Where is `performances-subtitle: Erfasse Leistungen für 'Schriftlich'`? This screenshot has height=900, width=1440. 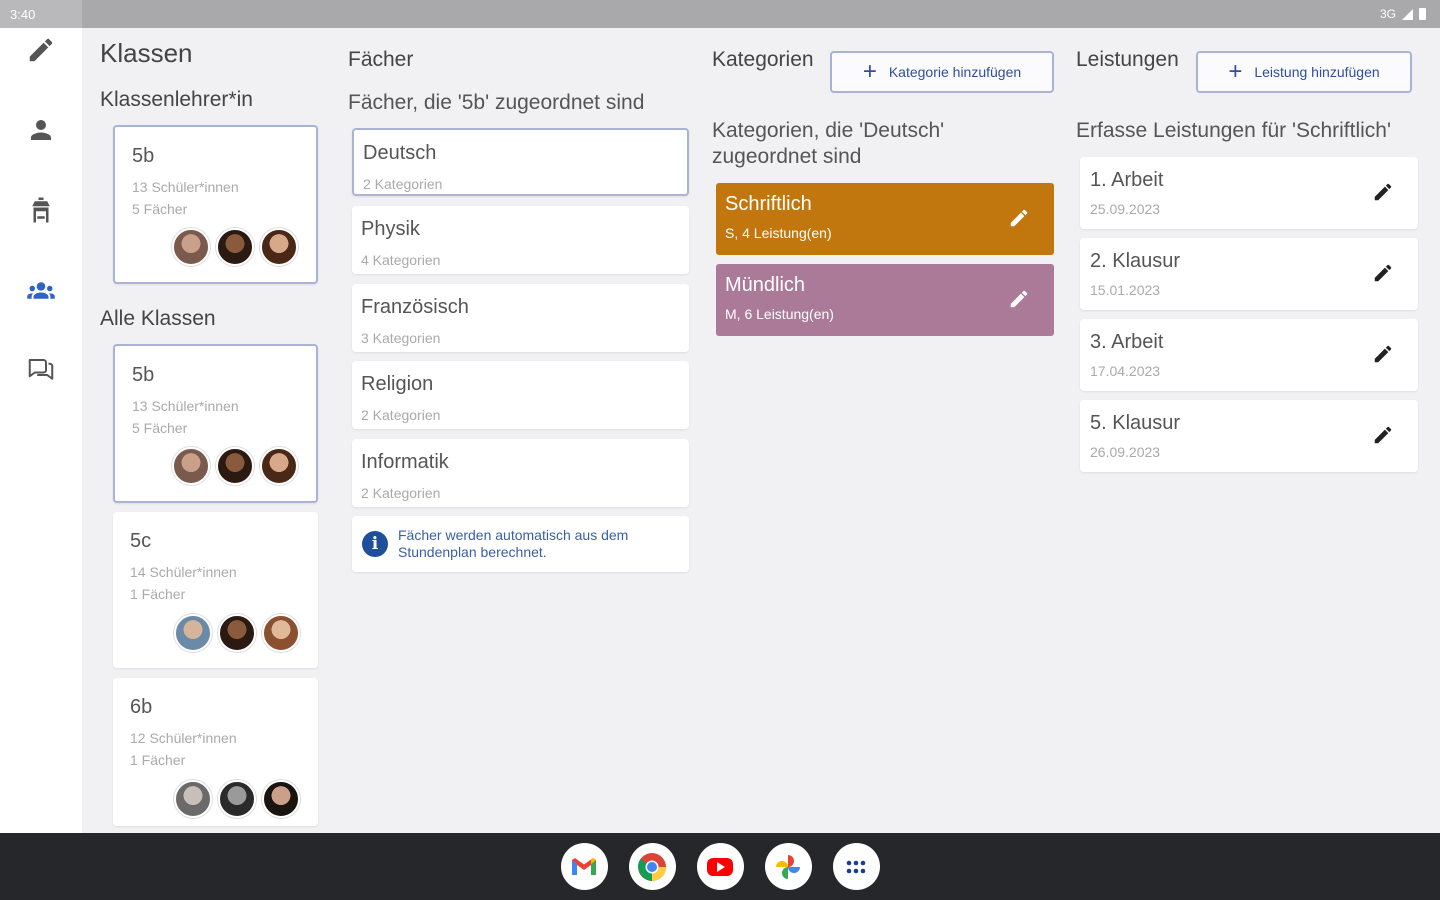 performances-subtitle: Erfasse Leistungen für 'Schriftlich' is located at coordinates (1233, 130).